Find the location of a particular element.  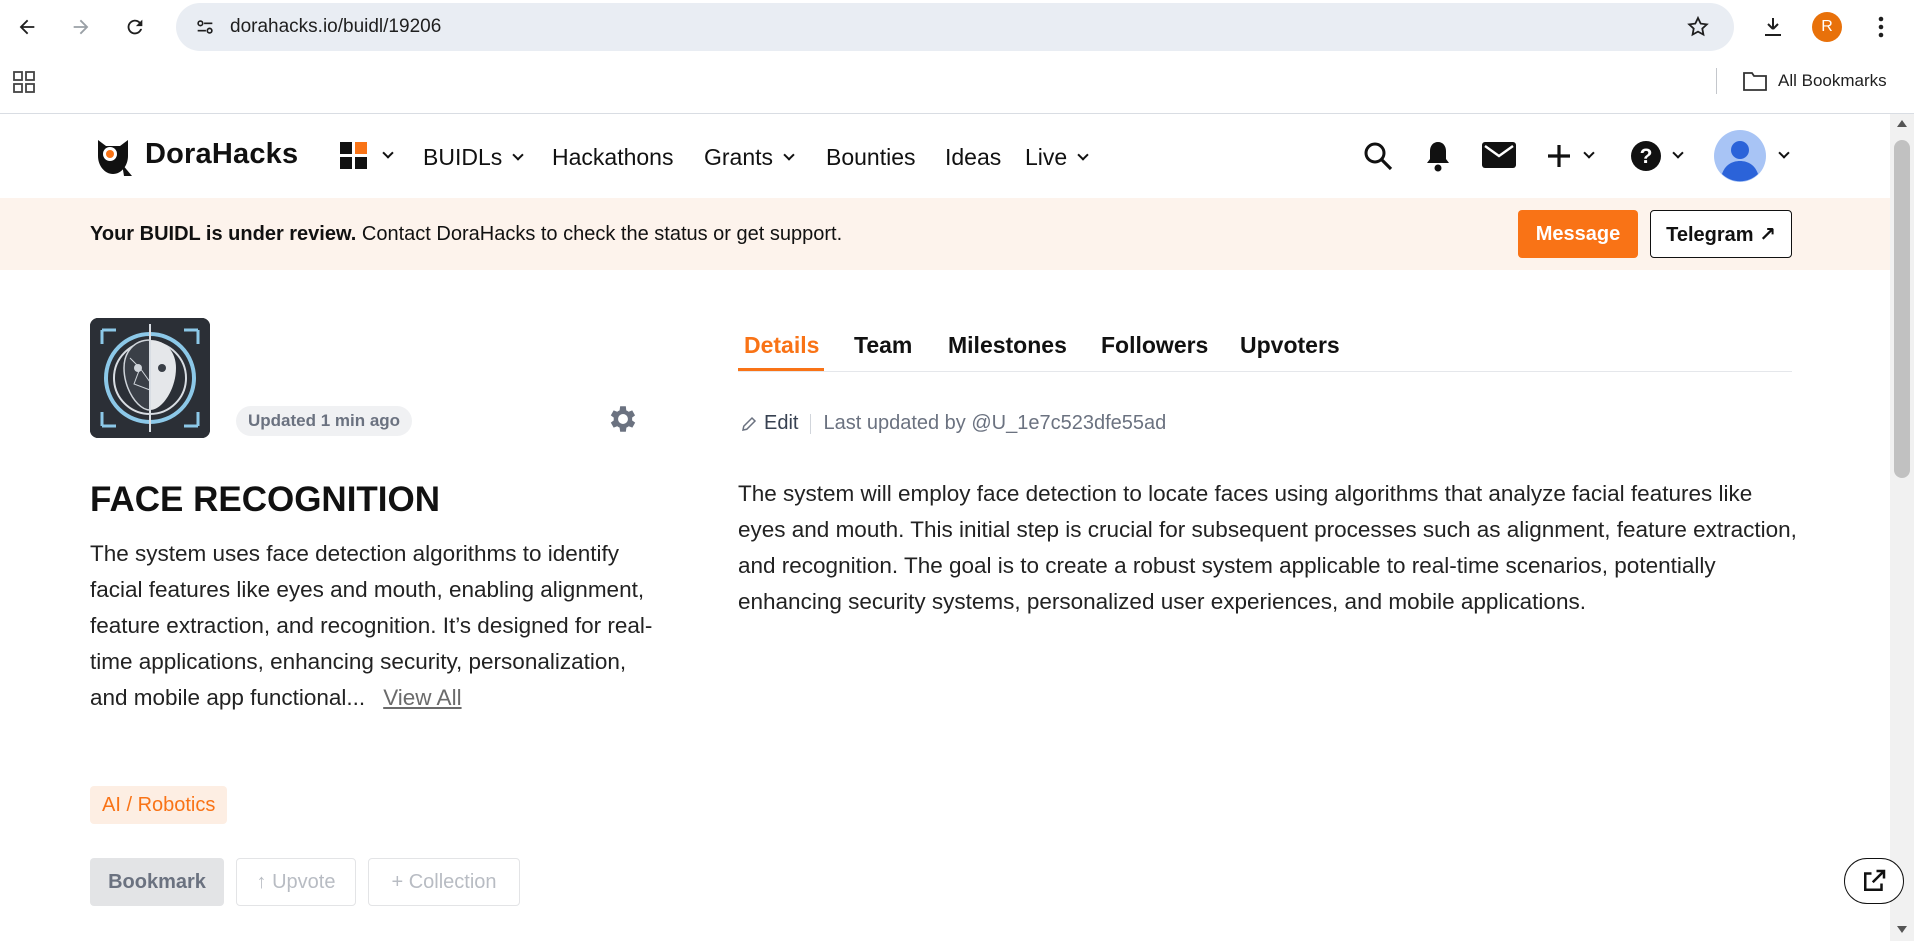

edit-row: Edit Last updated by @U_1e7c523dfe55ad is located at coordinates (953, 423).